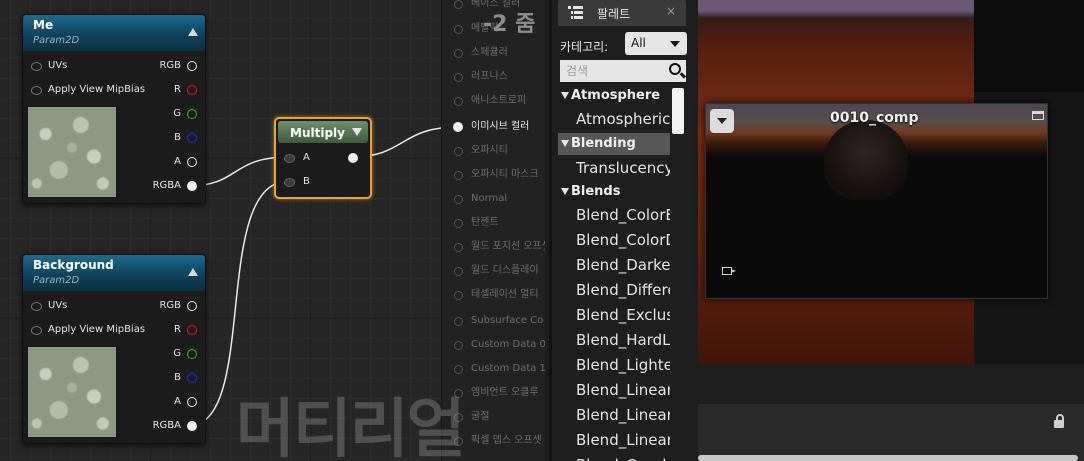 The height and width of the screenshot is (461, 1084). Describe the element at coordinates (1038, 115) in the screenshot. I see `maximize-icon` at that location.